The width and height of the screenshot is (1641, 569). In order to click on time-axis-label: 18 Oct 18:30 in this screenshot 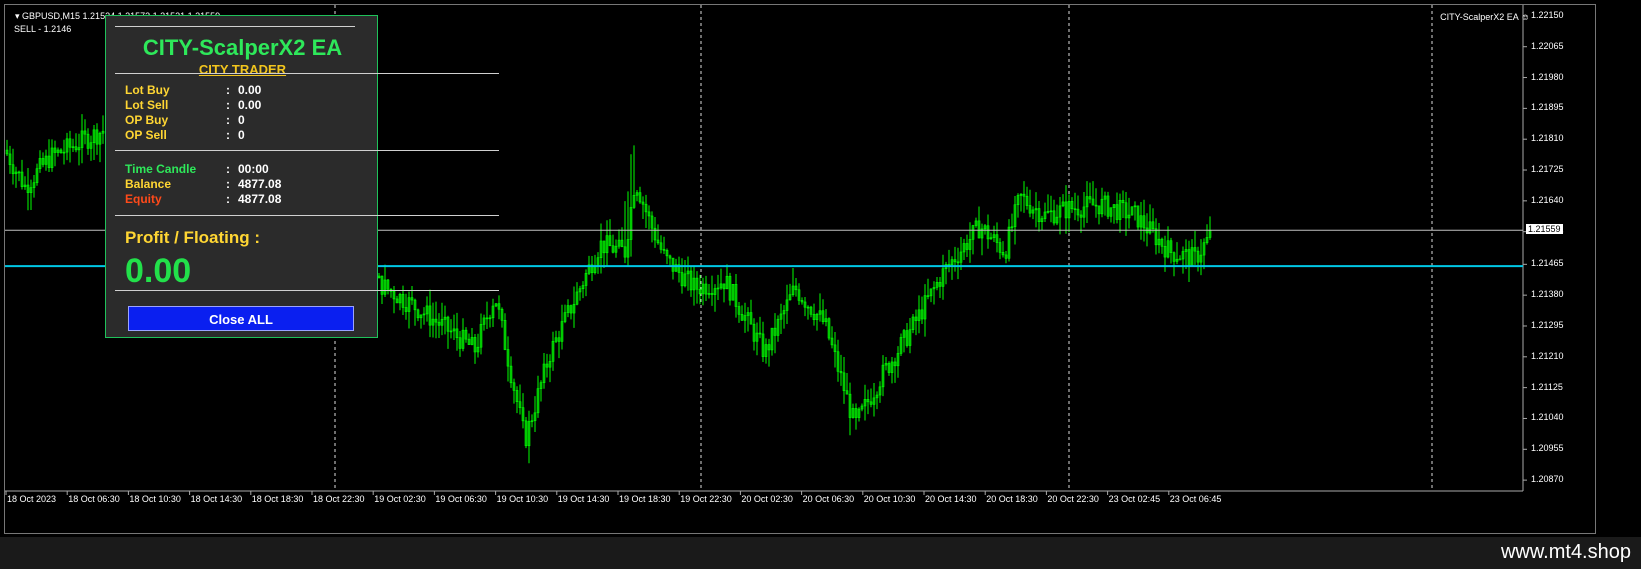, I will do `click(277, 499)`.